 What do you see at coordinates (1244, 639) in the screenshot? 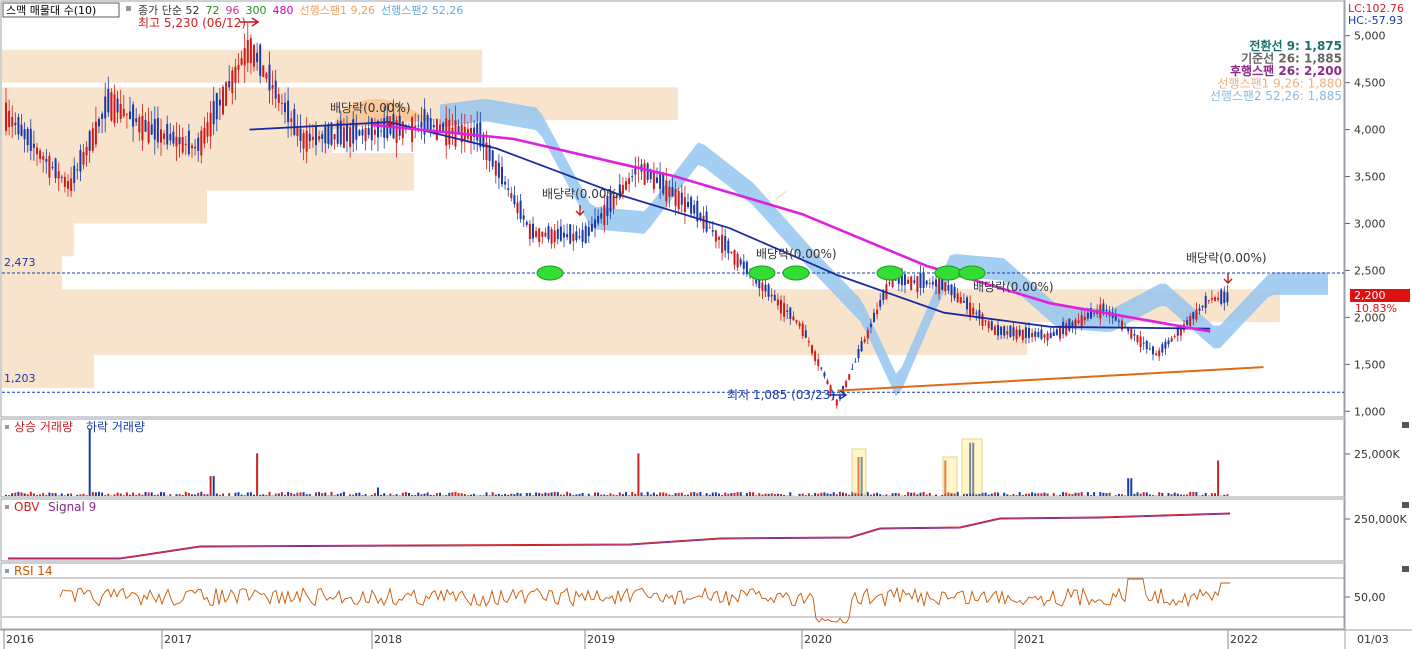
I see `x-tick-label: 2022` at bounding box center [1244, 639].